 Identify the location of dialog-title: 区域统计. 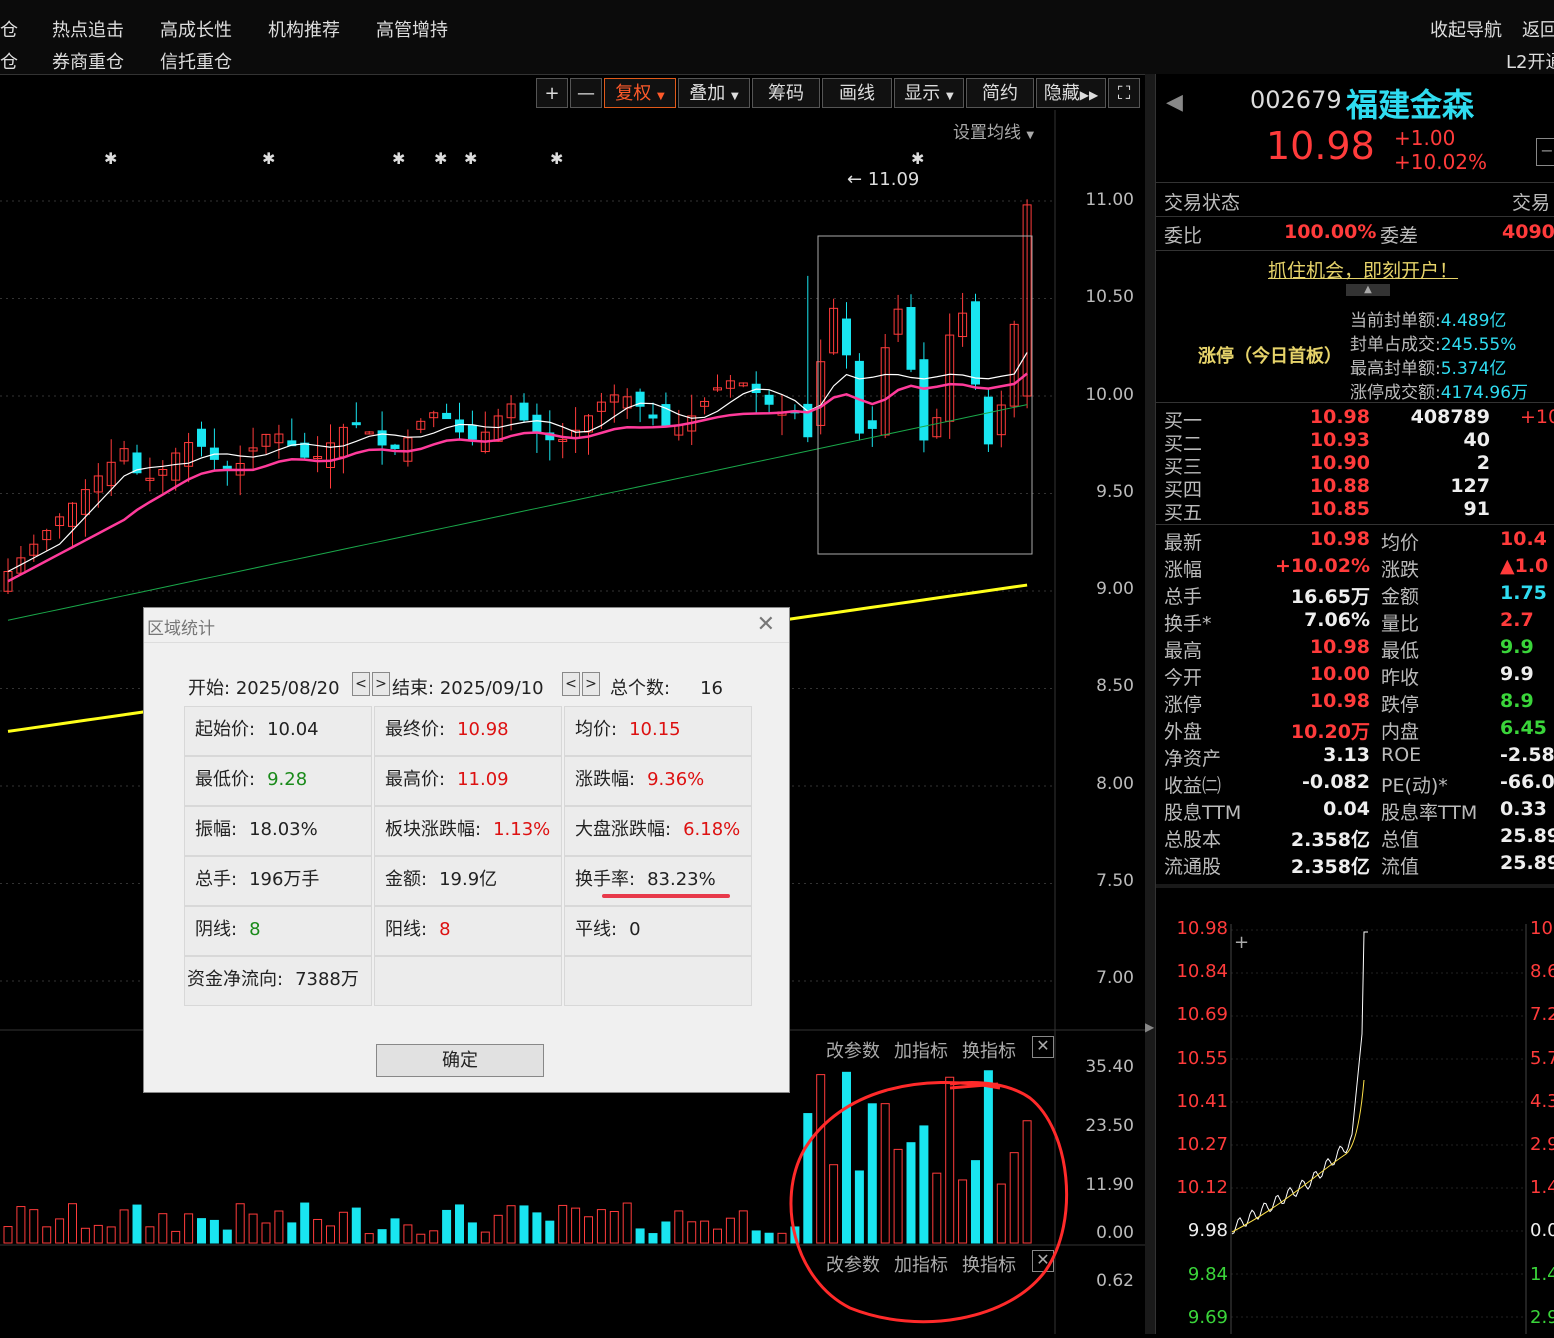
(181, 629).